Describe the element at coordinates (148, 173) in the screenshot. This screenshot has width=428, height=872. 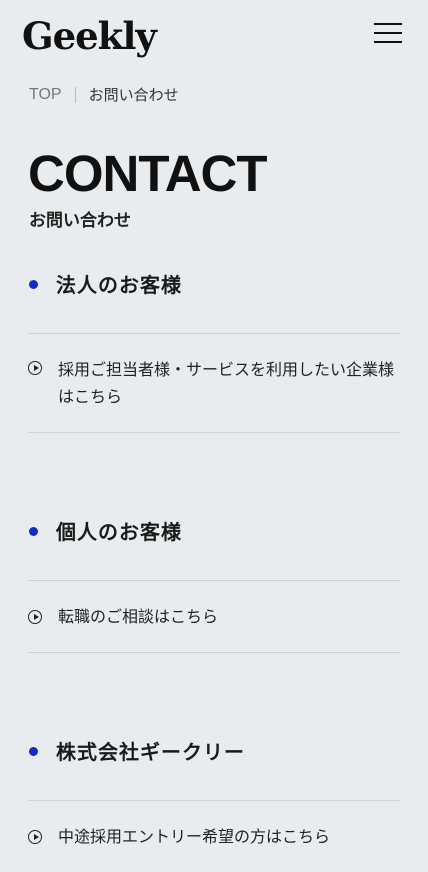
I see `page-title: CONTACT` at that location.